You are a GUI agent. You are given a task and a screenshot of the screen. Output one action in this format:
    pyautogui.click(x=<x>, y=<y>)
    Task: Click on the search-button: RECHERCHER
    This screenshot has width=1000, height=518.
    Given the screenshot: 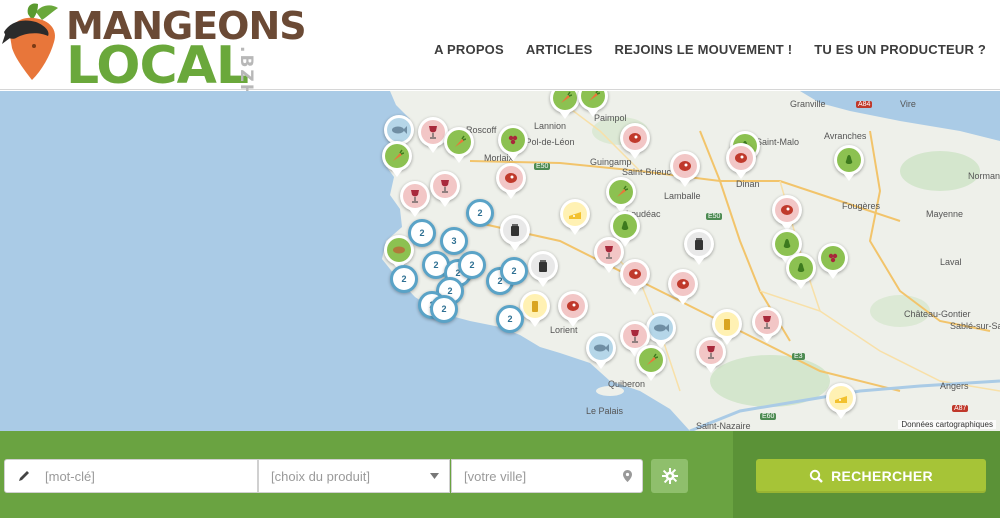 What is the action you would take?
    pyautogui.click(x=871, y=476)
    